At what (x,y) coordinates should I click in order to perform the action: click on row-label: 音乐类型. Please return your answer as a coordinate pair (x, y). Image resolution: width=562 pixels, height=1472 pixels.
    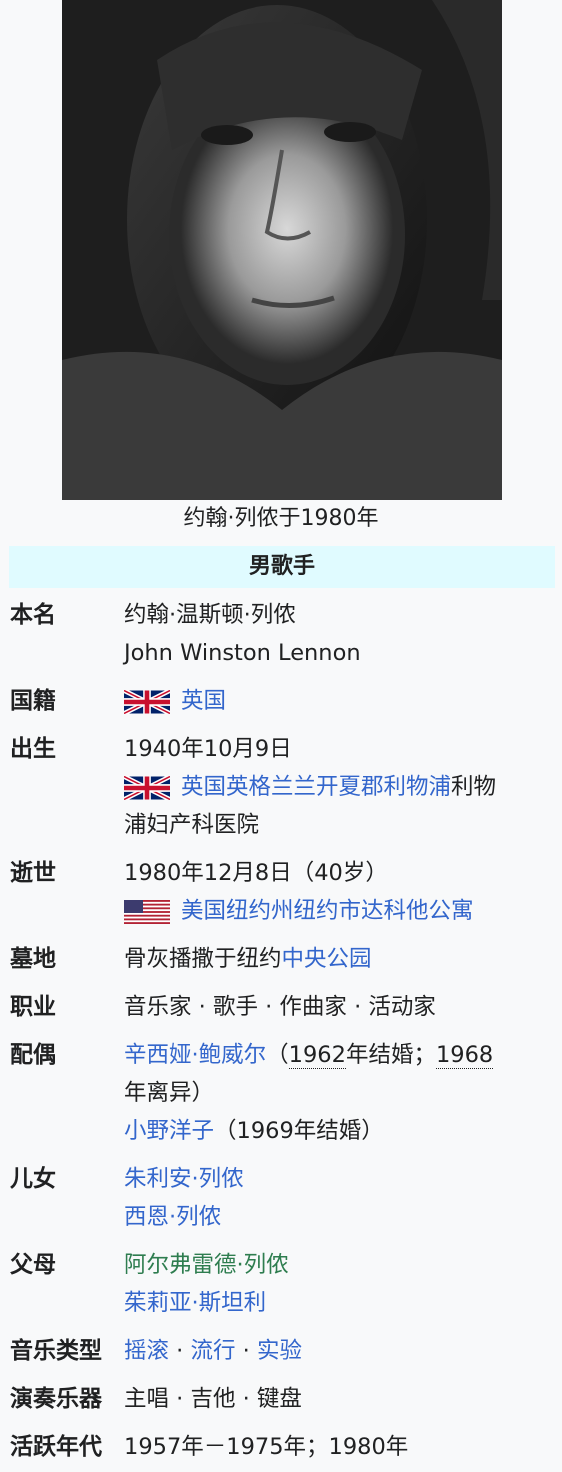
    Looking at the image, I should click on (56, 1351).